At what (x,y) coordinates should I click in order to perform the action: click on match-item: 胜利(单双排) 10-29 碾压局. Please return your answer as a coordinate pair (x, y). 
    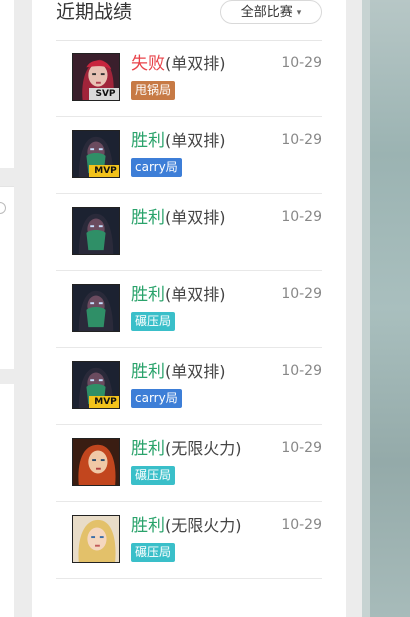
    Looking at the image, I should click on (189, 309).